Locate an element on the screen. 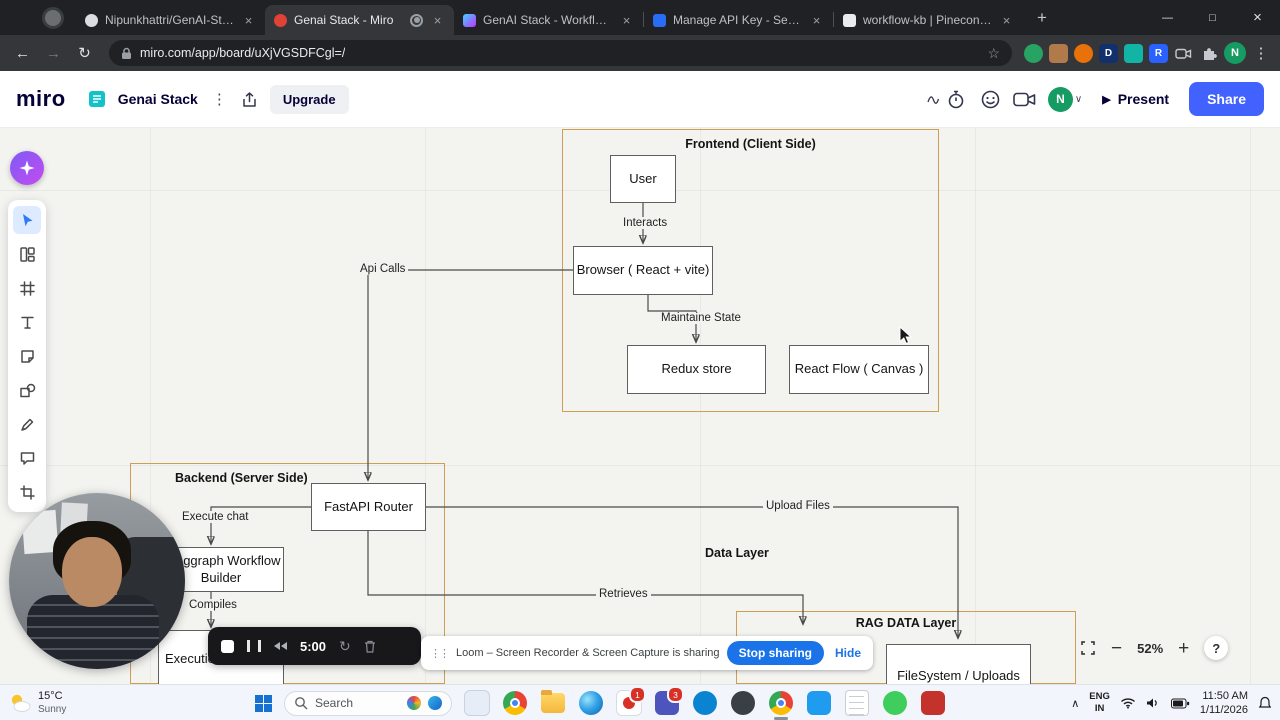 The width and height of the screenshot is (1280, 720). rag-container-label: RAG DATA Layer is located at coordinates (906, 623).